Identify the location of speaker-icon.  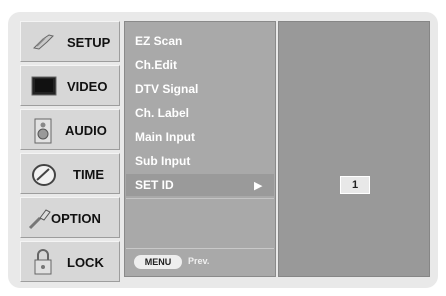
(43, 133).